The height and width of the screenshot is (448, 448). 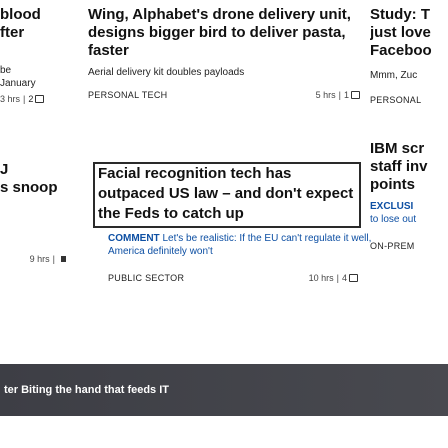 What do you see at coordinates (409, 15) in the screenshot?
I see `right-headline-line-1: Study: T` at bounding box center [409, 15].